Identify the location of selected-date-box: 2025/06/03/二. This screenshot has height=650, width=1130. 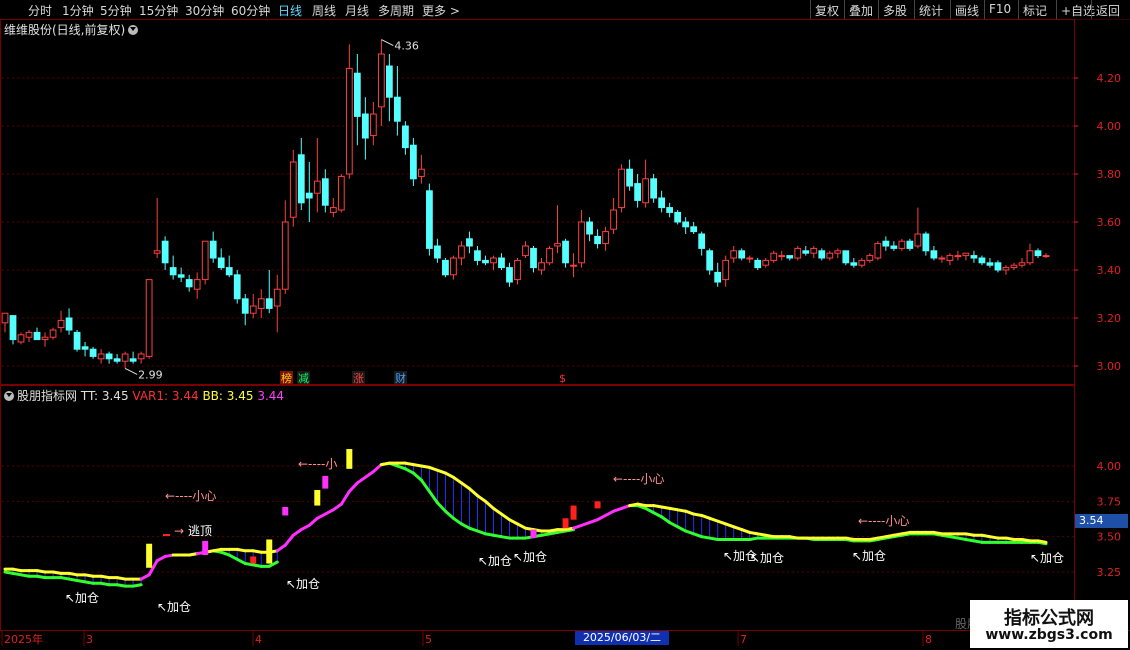
(622, 638).